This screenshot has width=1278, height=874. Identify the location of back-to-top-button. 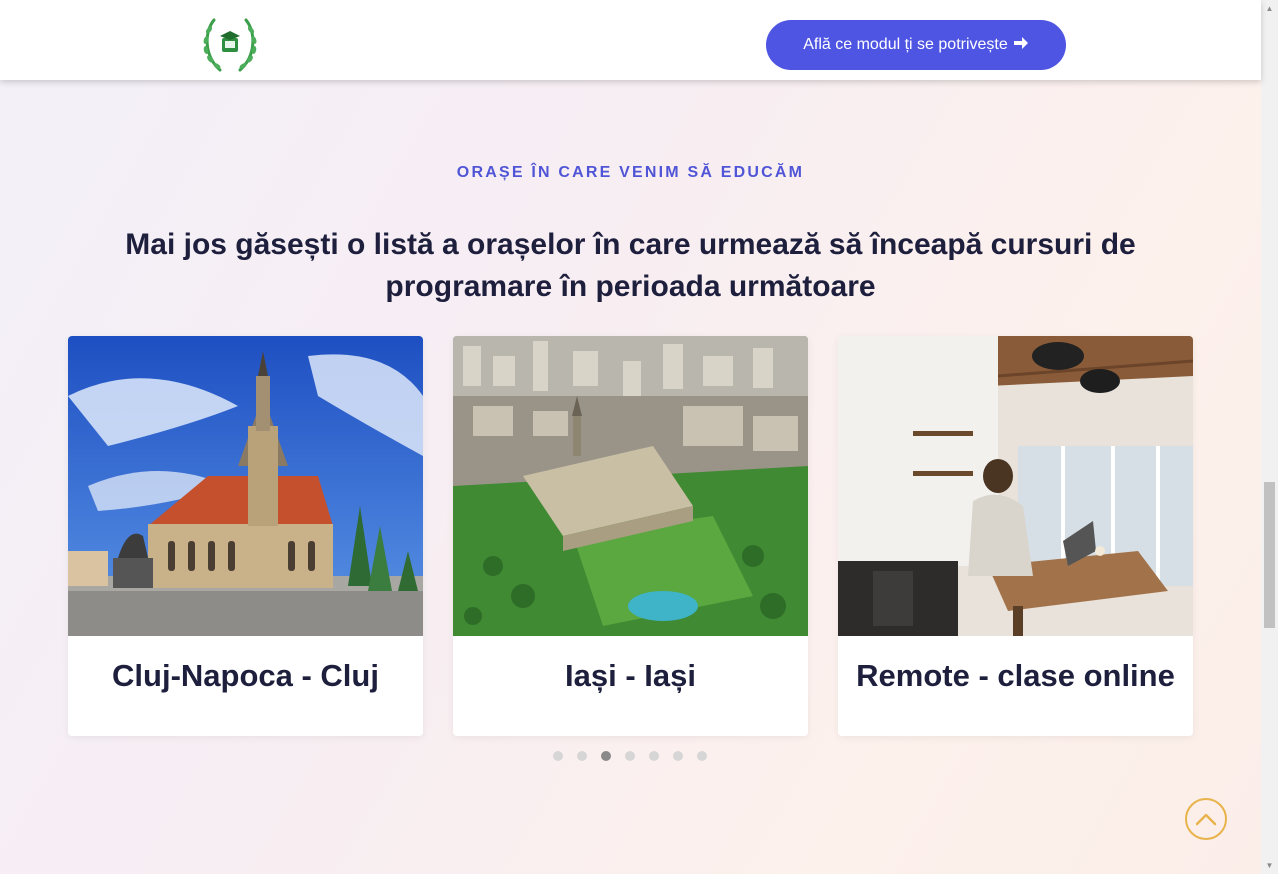
(1206, 819).